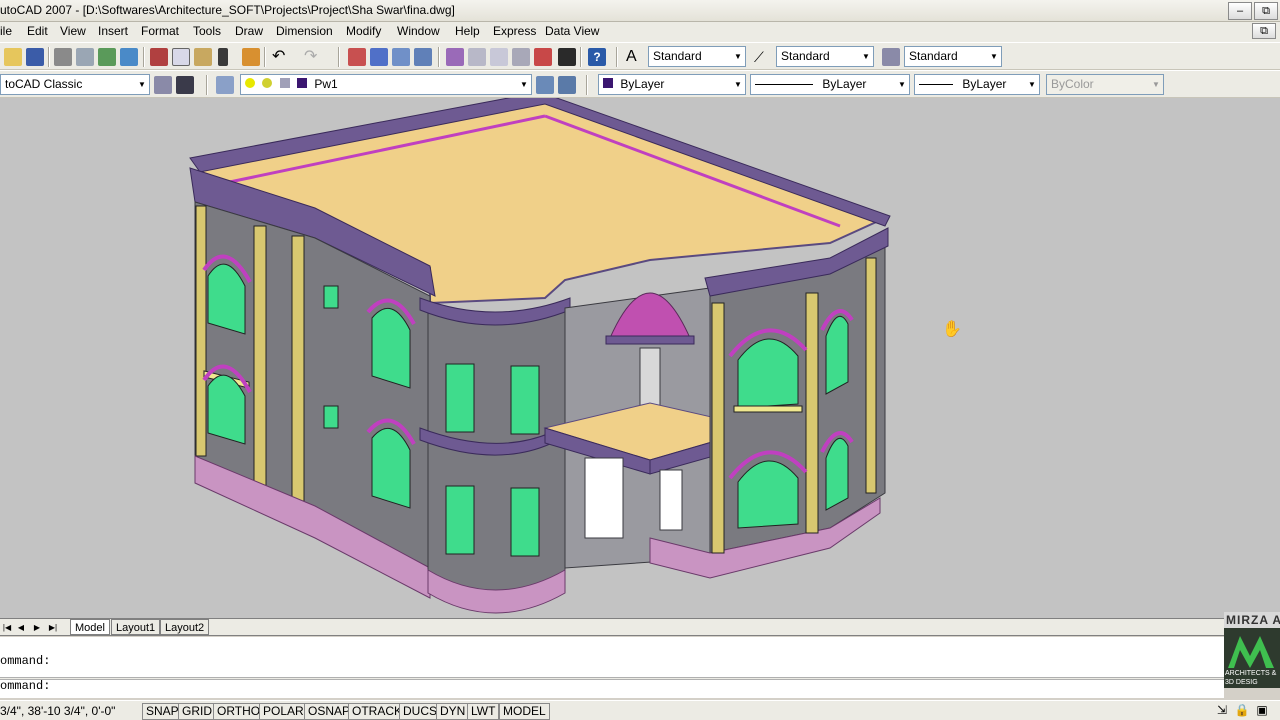 This screenshot has height=720, width=1280. What do you see at coordinates (830, 84) in the screenshot?
I see `linetype-control-select: ByLayer ▼` at bounding box center [830, 84].